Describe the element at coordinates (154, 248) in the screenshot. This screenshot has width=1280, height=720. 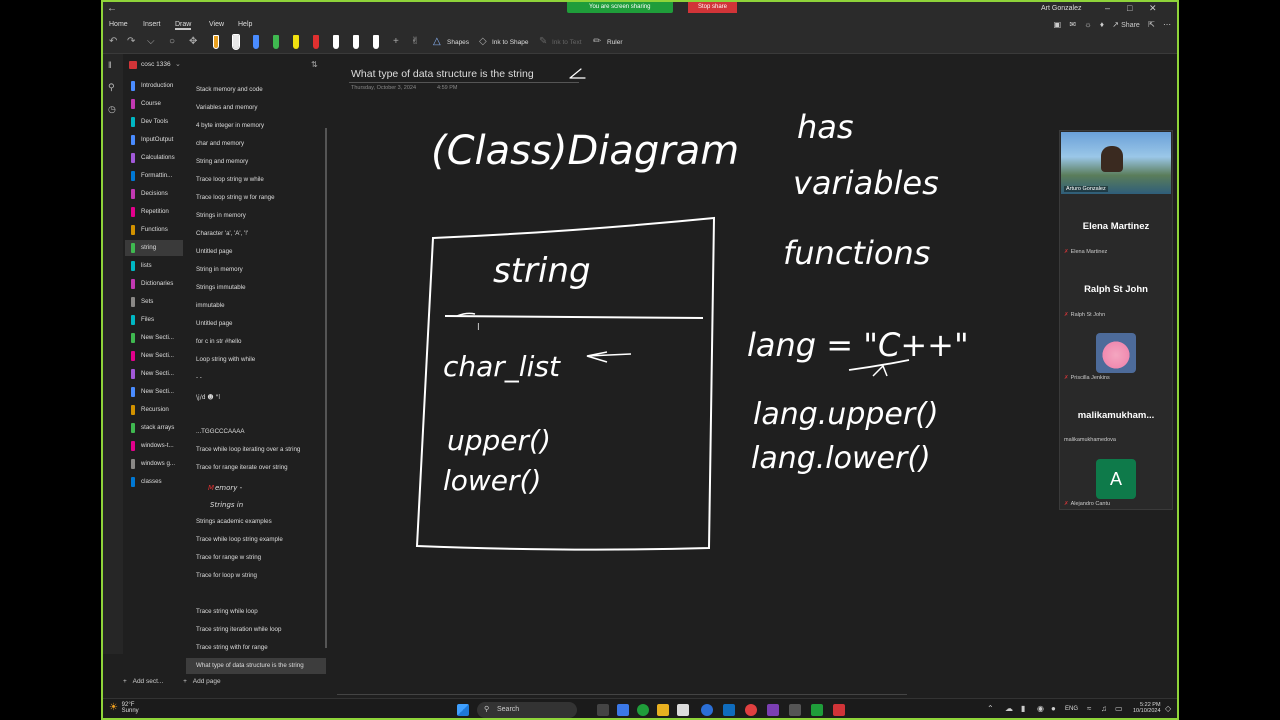
I see `section-item-active: string` at that location.